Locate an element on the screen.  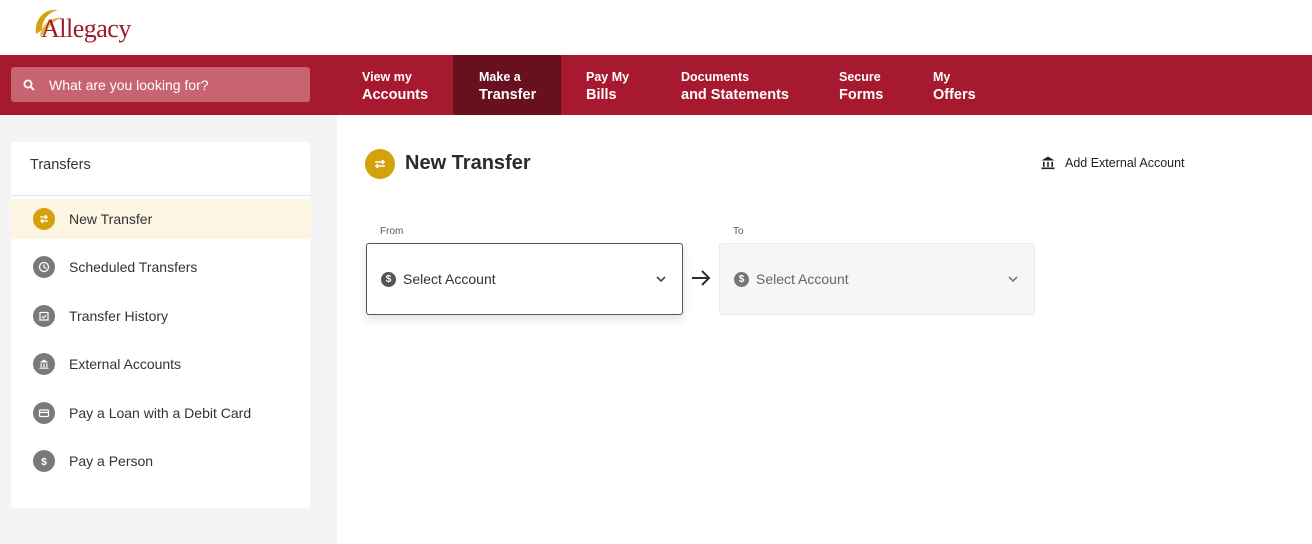
nav-label-line1: View my is located at coordinates (387, 77).